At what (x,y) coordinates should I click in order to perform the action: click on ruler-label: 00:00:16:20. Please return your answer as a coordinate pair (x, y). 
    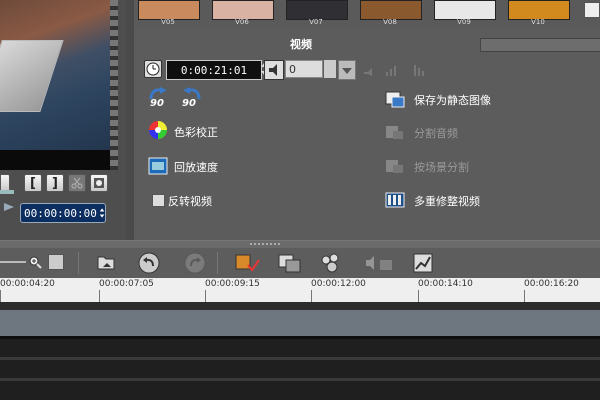
    Looking at the image, I should click on (551, 284).